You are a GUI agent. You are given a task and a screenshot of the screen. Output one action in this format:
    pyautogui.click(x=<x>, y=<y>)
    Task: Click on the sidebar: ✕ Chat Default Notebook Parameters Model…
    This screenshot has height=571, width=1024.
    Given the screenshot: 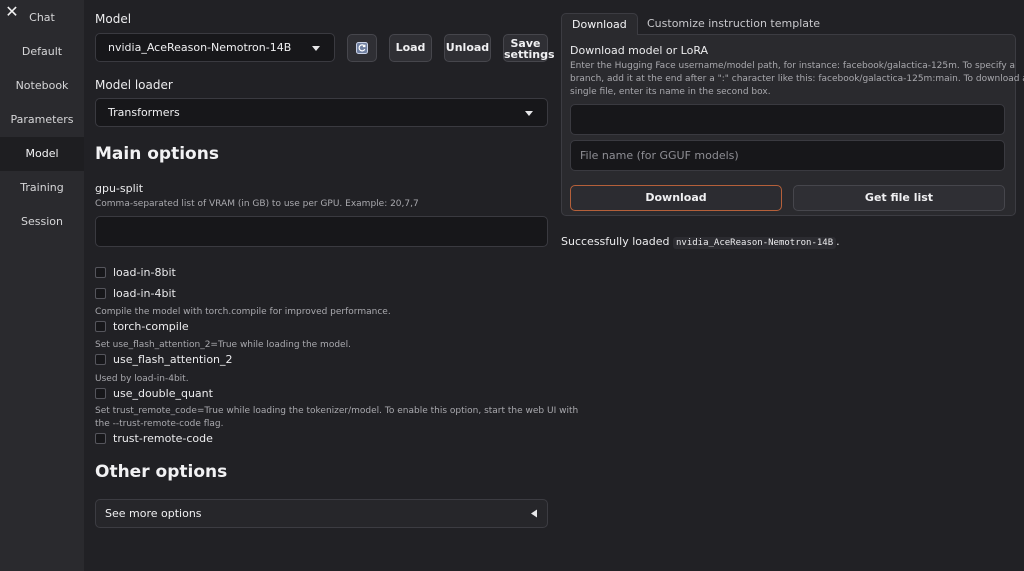 What is the action you would take?
    pyautogui.click(x=42, y=285)
    